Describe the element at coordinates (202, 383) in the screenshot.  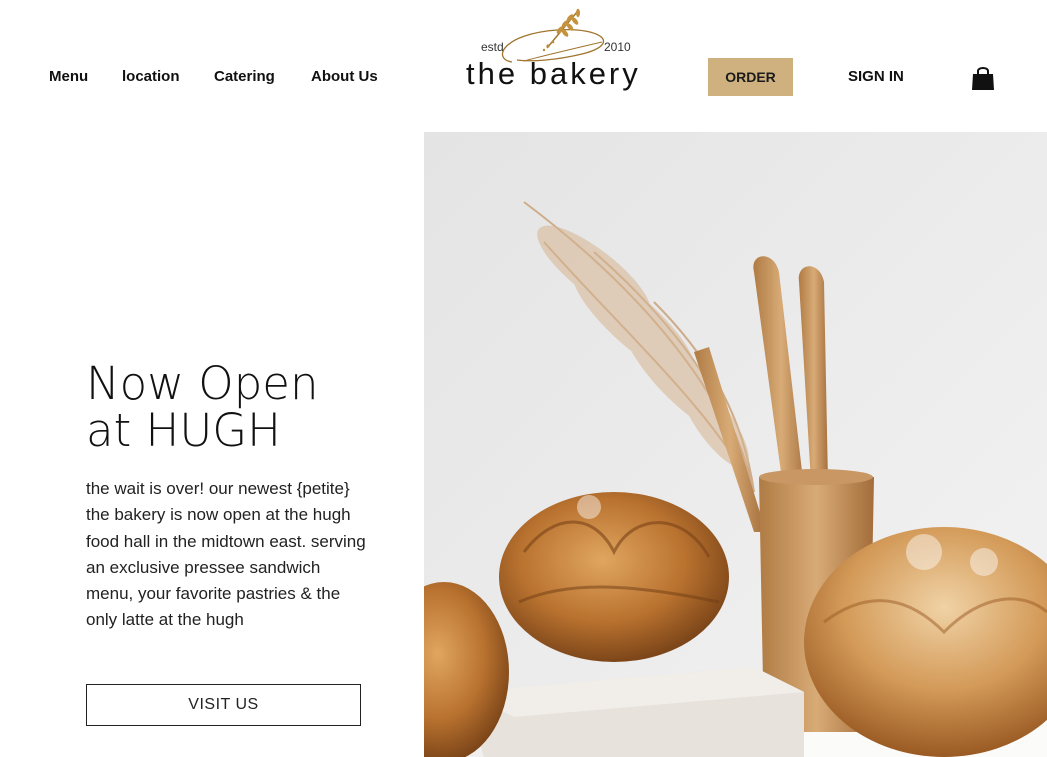
I see `hero-title-line1: Now Open` at that location.